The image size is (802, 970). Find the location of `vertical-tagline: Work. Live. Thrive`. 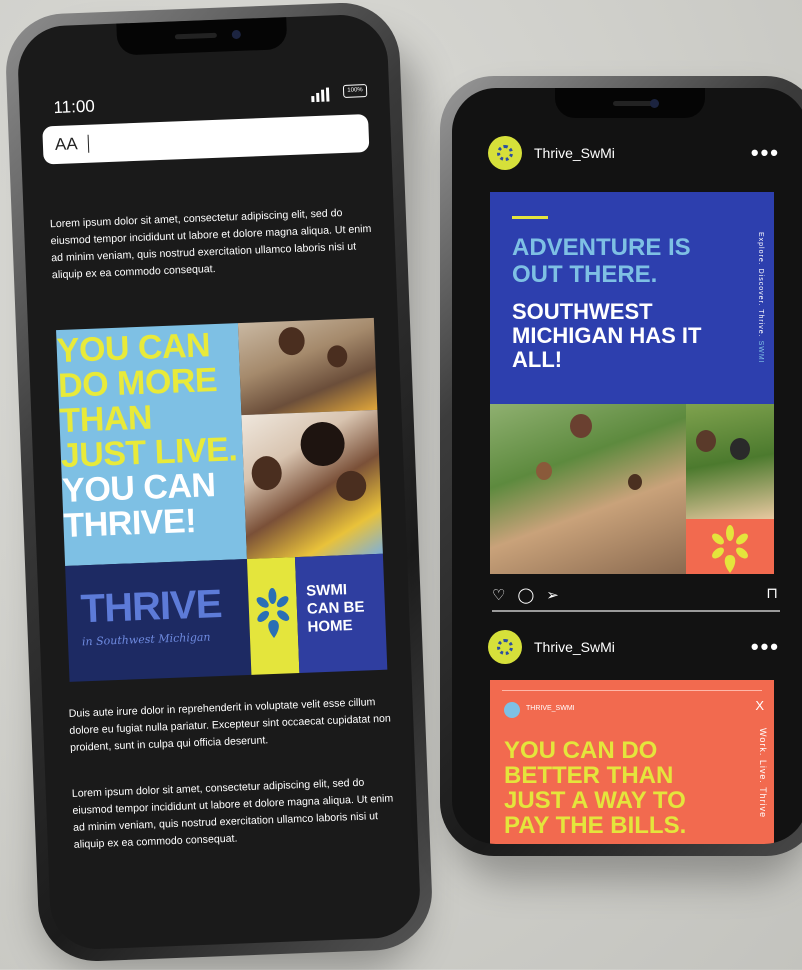

vertical-tagline: Work. Live. Thrive is located at coordinates (763, 773).